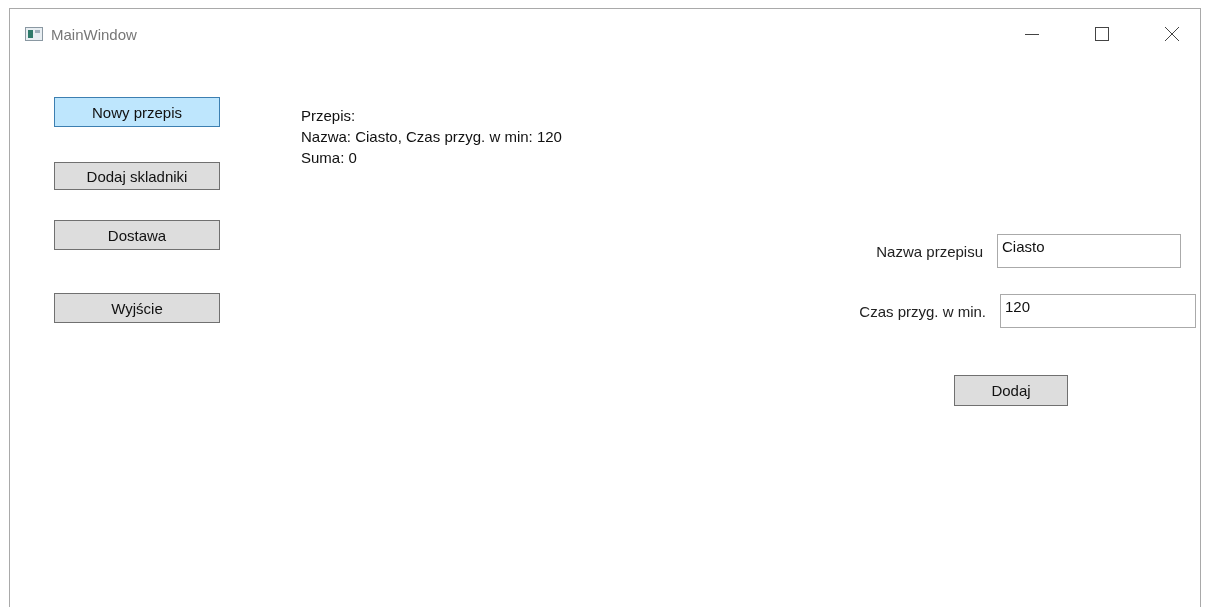 Image resolution: width=1211 pixels, height=607 pixels. I want to click on menu-button: Dostawa, so click(137, 235).